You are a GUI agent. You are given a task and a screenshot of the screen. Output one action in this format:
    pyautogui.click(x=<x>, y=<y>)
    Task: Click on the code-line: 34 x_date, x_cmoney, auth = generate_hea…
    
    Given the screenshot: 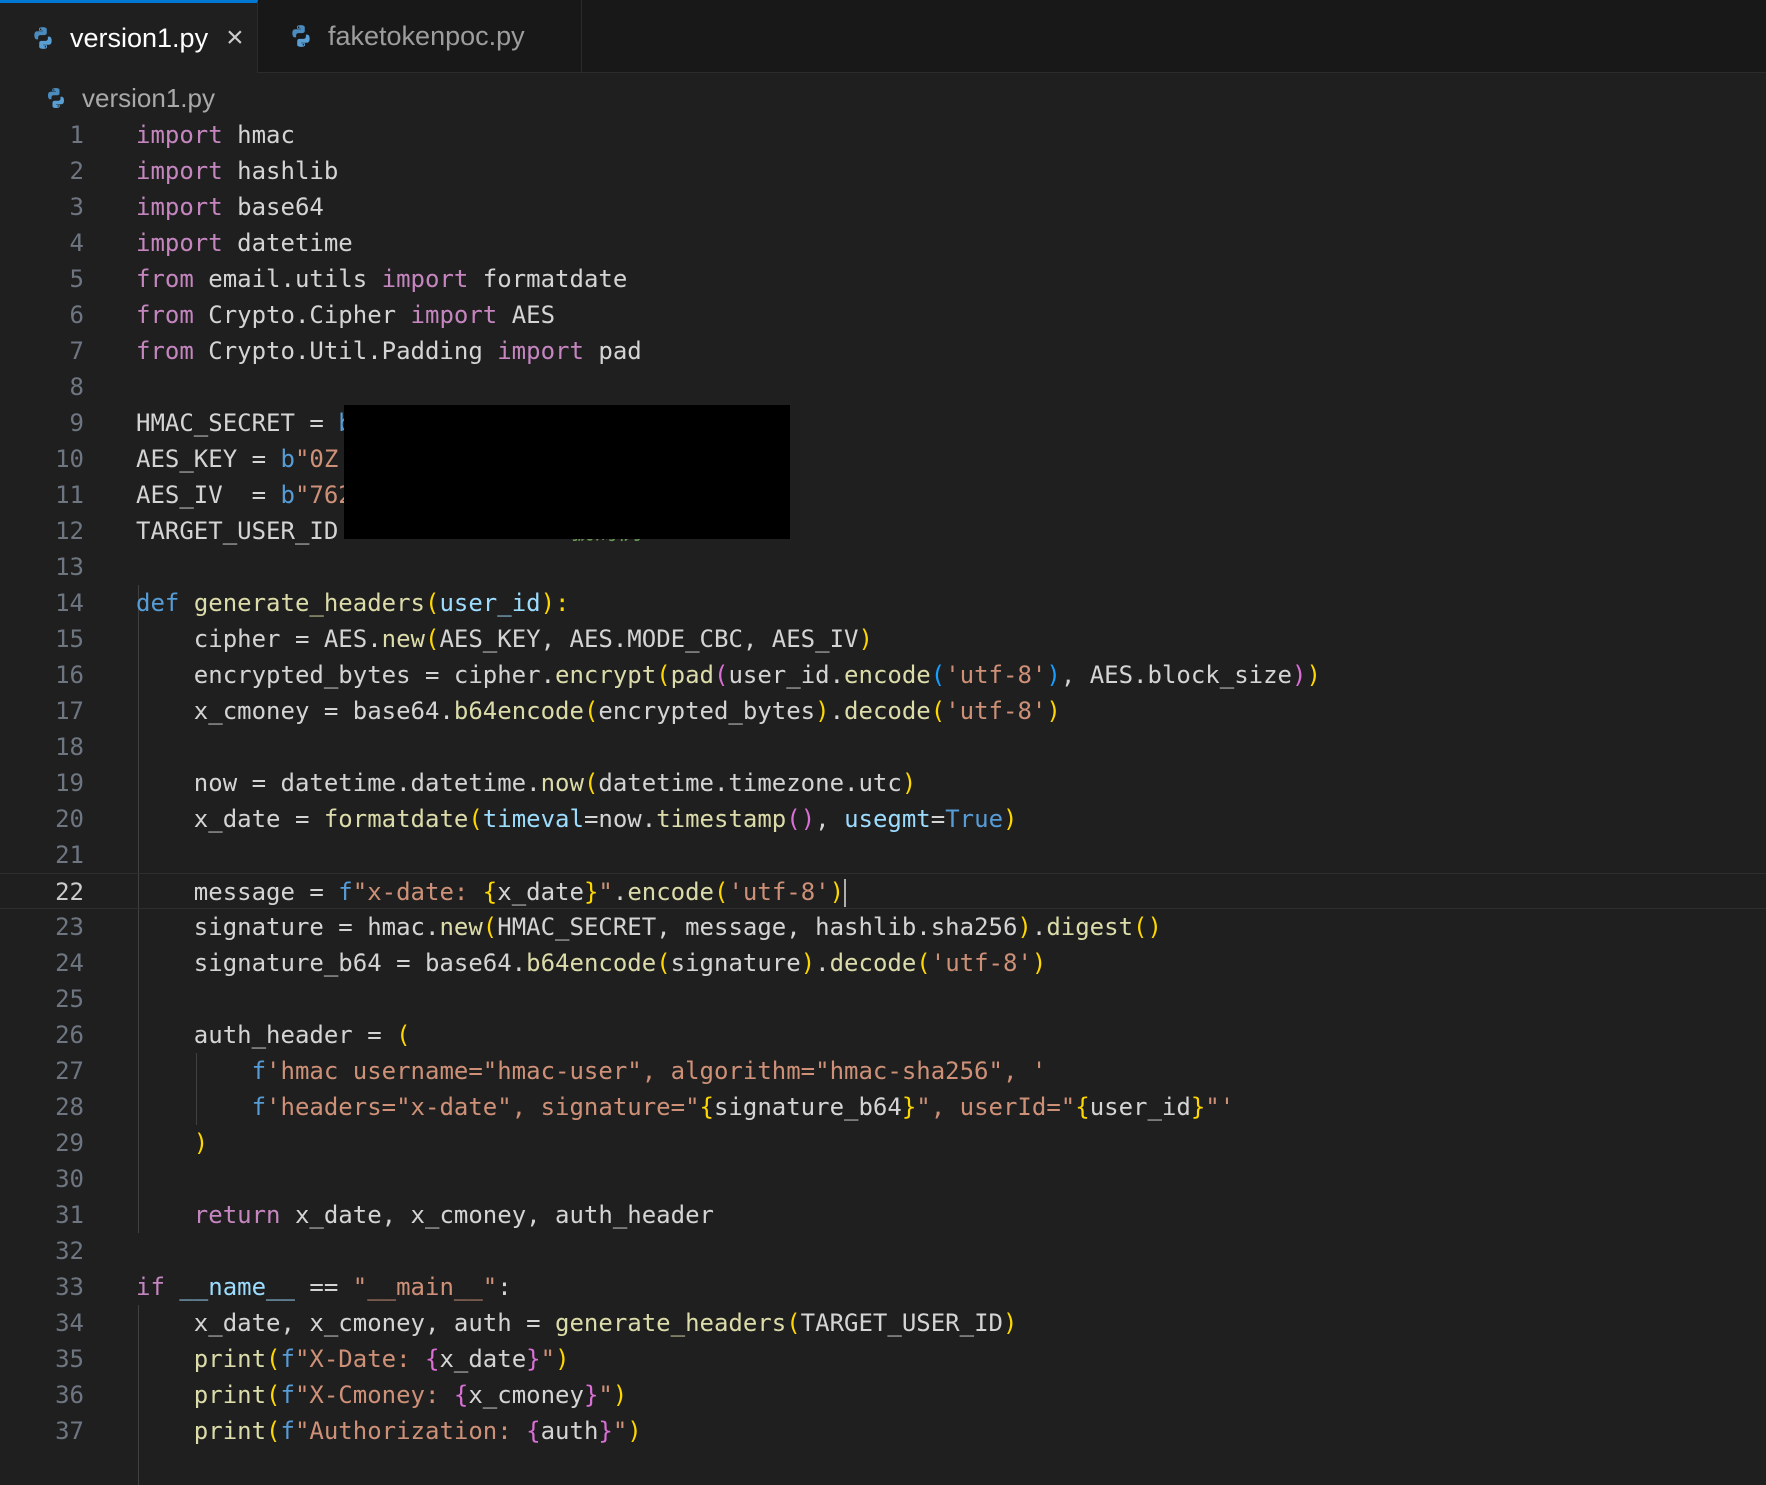 What is the action you would take?
    pyautogui.click(x=883, y=1323)
    